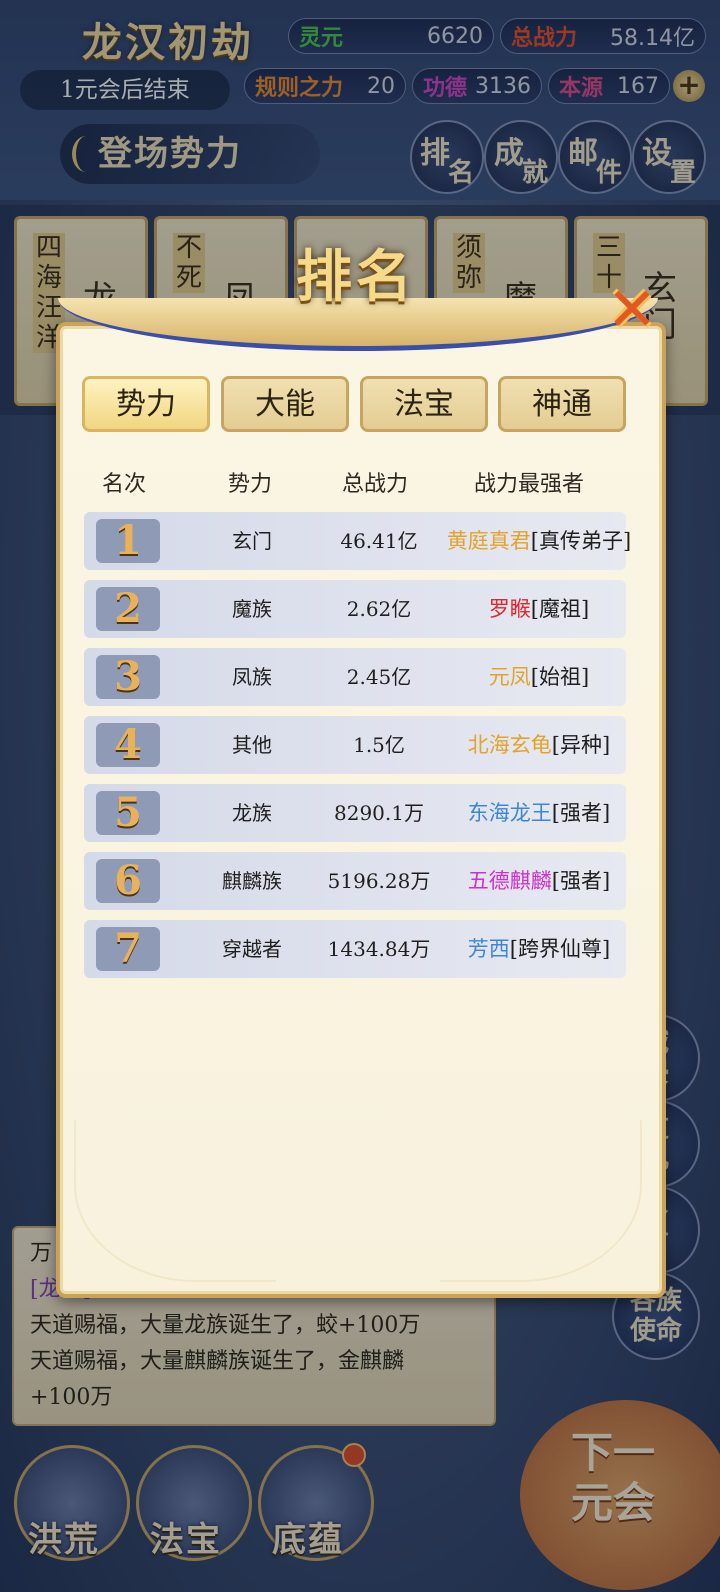 The width and height of the screenshot is (720, 1592). Describe the element at coordinates (509, 813) in the screenshot. I see `strongest-name: 东海龙王` at that location.